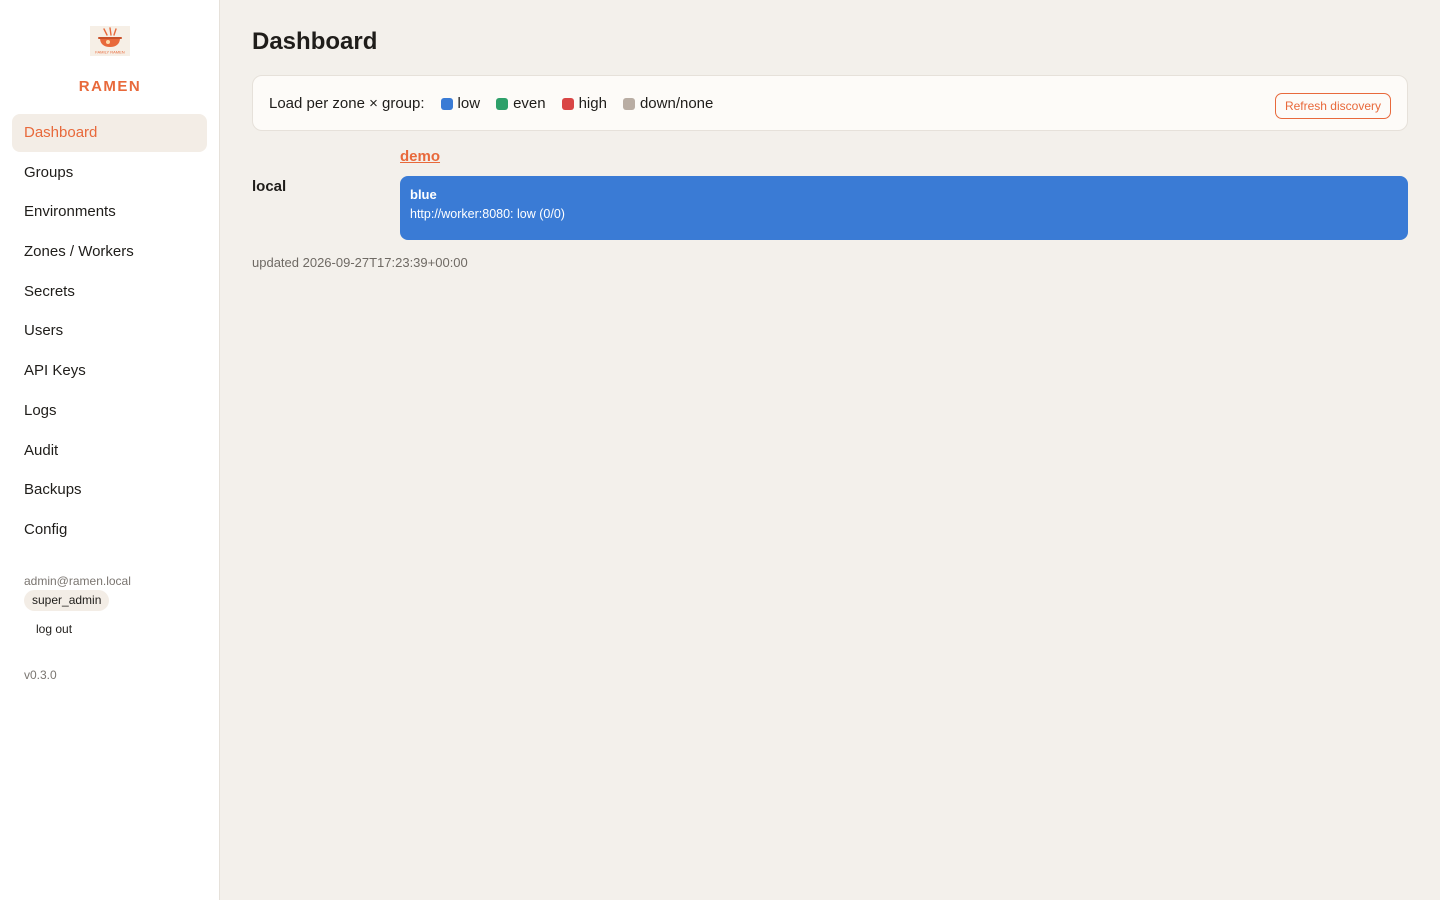 This screenshot has width=1440, height=900. Describe the element at coordinates (360, 262) in the screenshot. I see `updated-timestamp: updated 2026-09-27T17:23:39+00:00` at that location.